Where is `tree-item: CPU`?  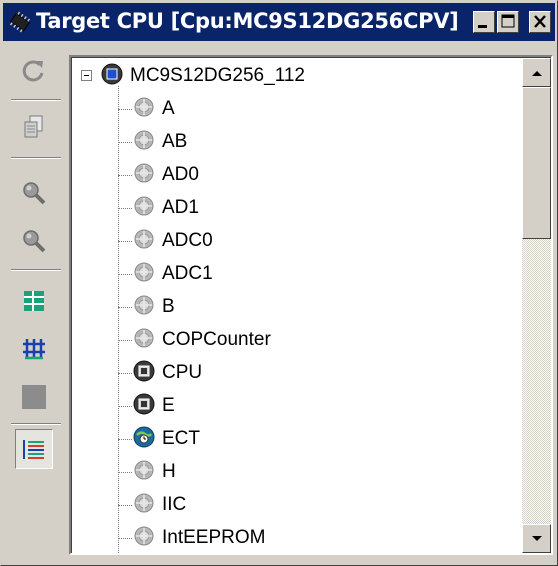
tree-item: CPU is located at coordinates (167, 373).